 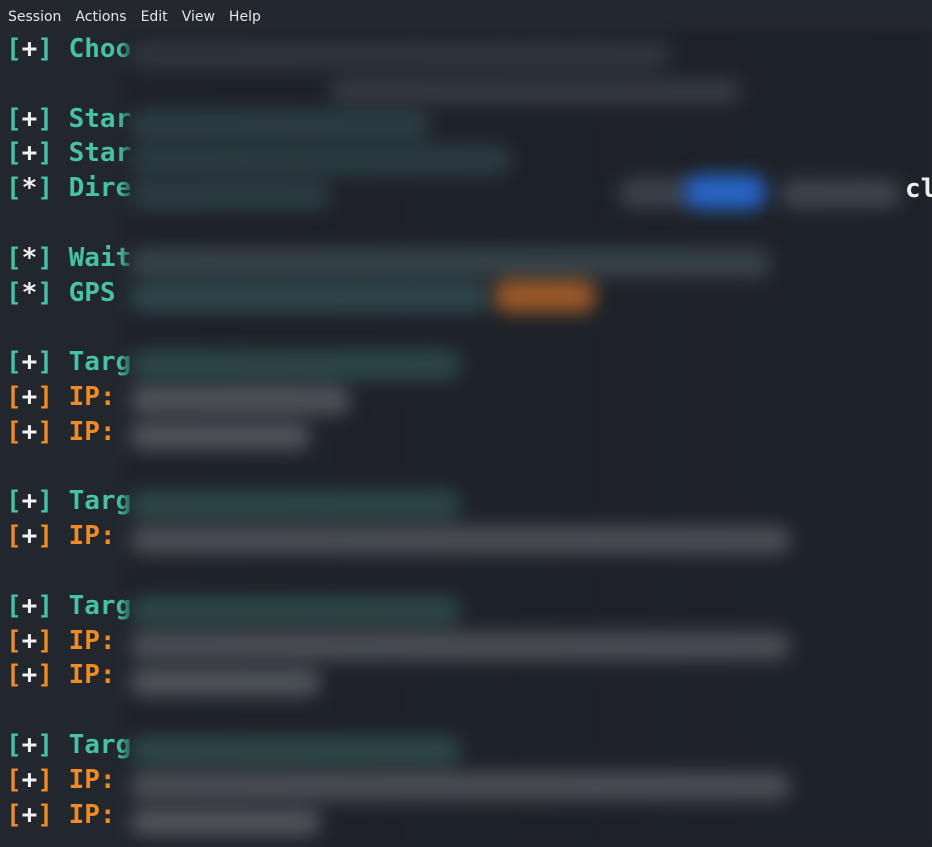 I want to click on menu-view: View, so click(x=198, y=17).